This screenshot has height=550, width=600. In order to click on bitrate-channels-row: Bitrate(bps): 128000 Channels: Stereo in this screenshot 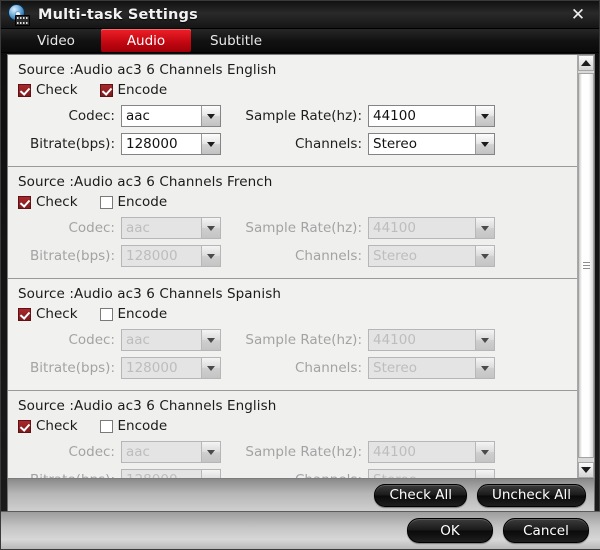, I will do `click(292, 144)`.